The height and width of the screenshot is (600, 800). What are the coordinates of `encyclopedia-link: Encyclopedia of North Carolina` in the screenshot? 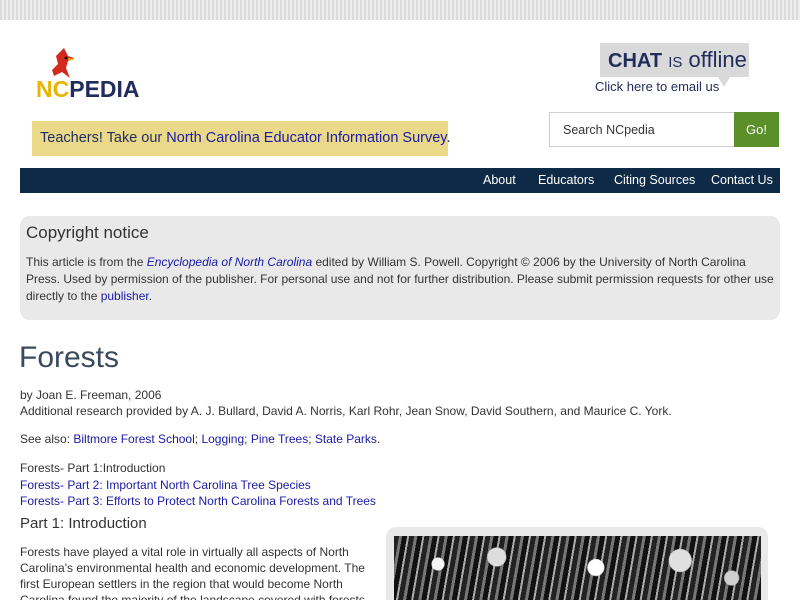 It's located at (229, 262).